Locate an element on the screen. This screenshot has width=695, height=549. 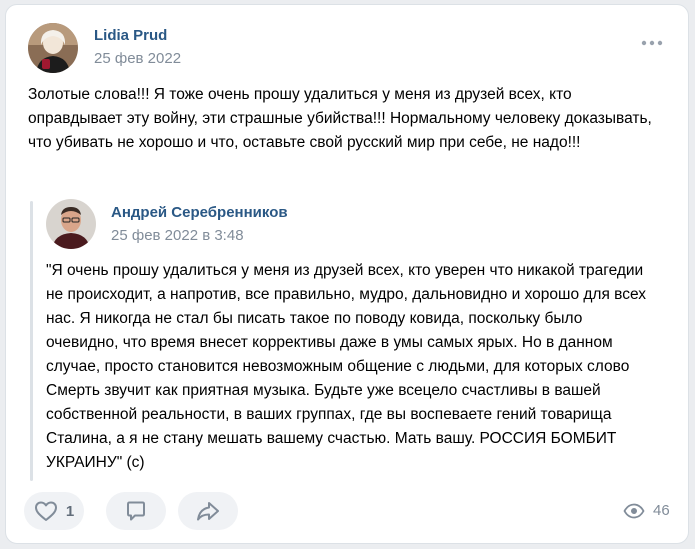
post-date: 25 фев 2022 is located at coordinates (137, 58).